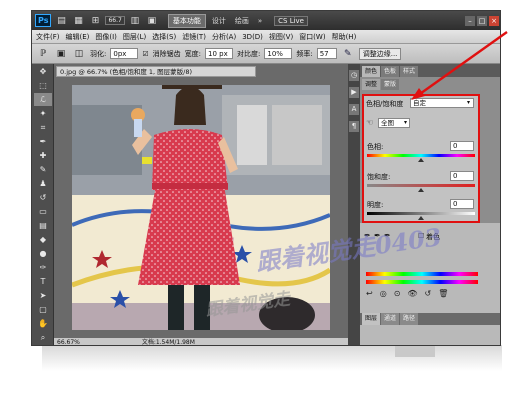 Image resolution: width=529 pixels, height=406 pixels. I want to click on history-brush-icon: ↺, so click(43, 197).